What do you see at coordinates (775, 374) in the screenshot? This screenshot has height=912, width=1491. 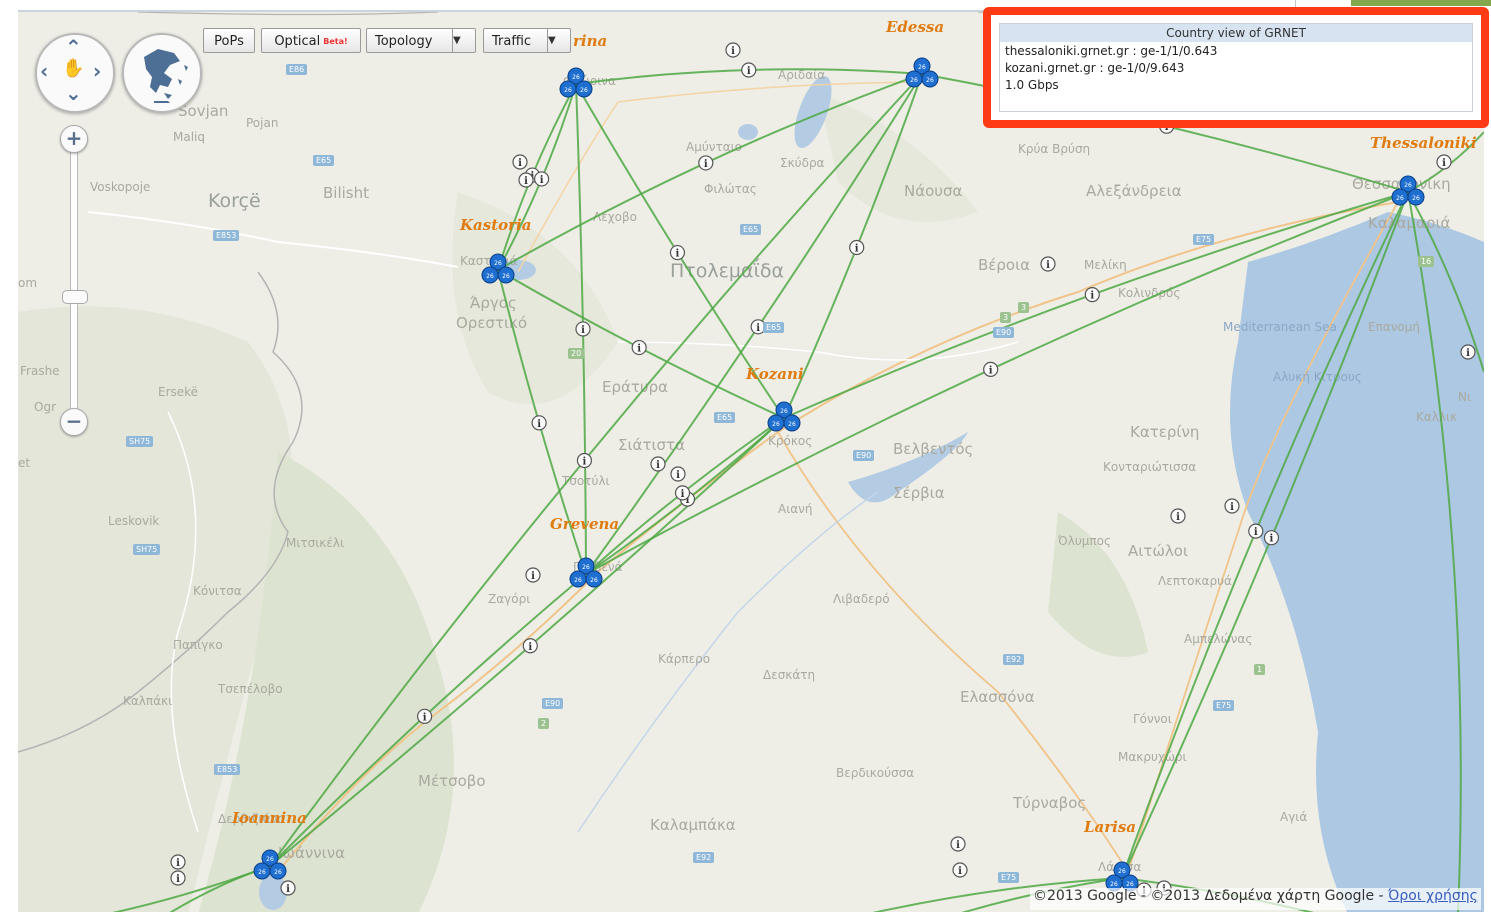 I see `pop-label-kozani: Kozani` at bounding box center [775, 374].